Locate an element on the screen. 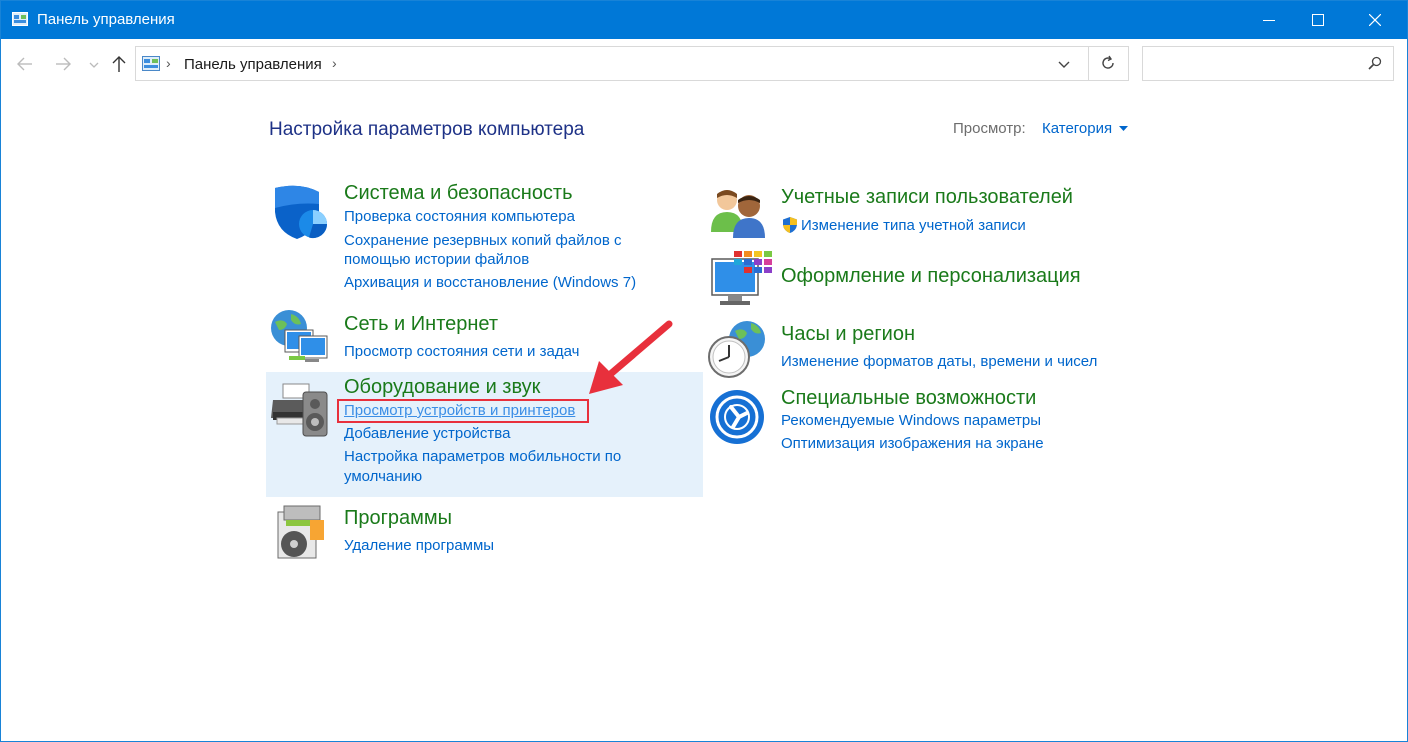 The width and height of the screenshot is (1408, 742). link-change-account-type: Изменение типа учетной записи is located at coordinates (913, 226).